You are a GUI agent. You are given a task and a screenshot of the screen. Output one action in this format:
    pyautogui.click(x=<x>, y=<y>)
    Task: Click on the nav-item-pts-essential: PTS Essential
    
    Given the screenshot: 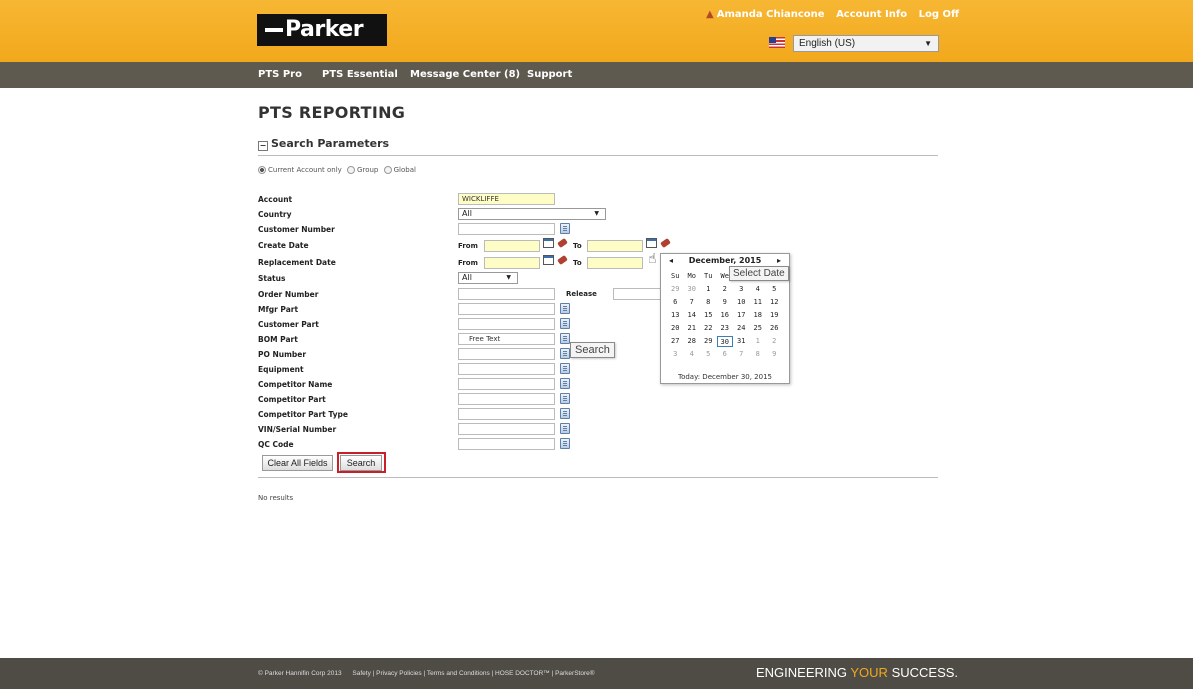 What is the action you would take?
    pyautogui.click(x=360, y=74)
    